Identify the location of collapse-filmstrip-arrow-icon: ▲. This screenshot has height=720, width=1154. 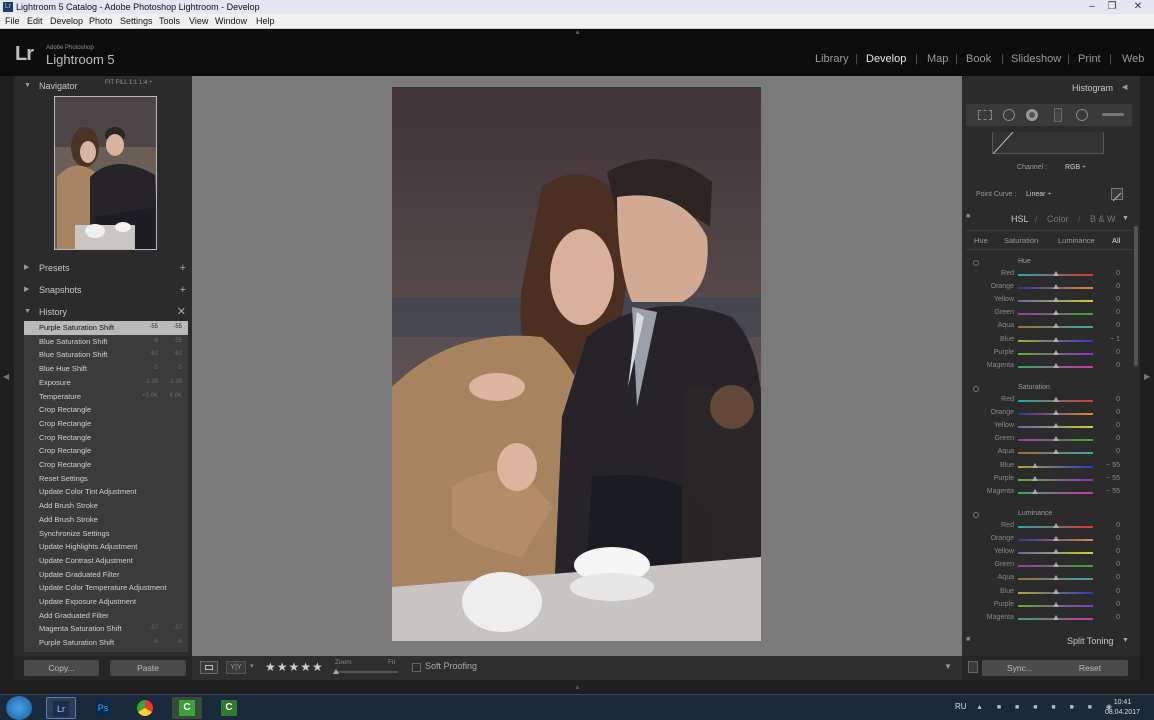
(577, 687).